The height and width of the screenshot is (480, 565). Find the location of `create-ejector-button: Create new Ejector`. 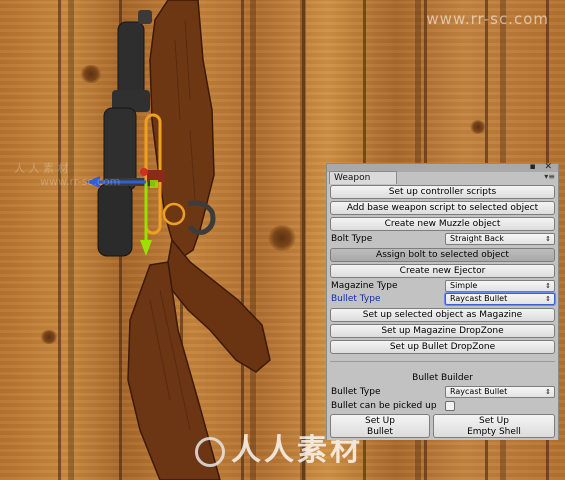

create-ejector-button: Create new Ejector is located at coordinates (442, 271).